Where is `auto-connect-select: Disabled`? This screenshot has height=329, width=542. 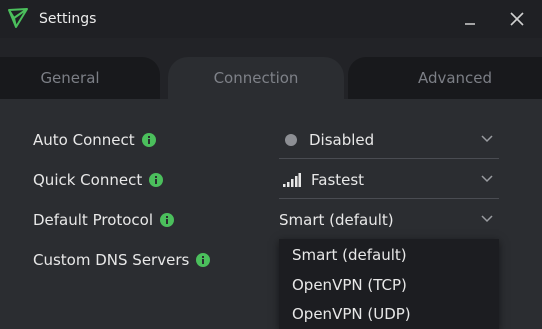 auto-connect-select: Disabled is located at coordinates (389, 140).